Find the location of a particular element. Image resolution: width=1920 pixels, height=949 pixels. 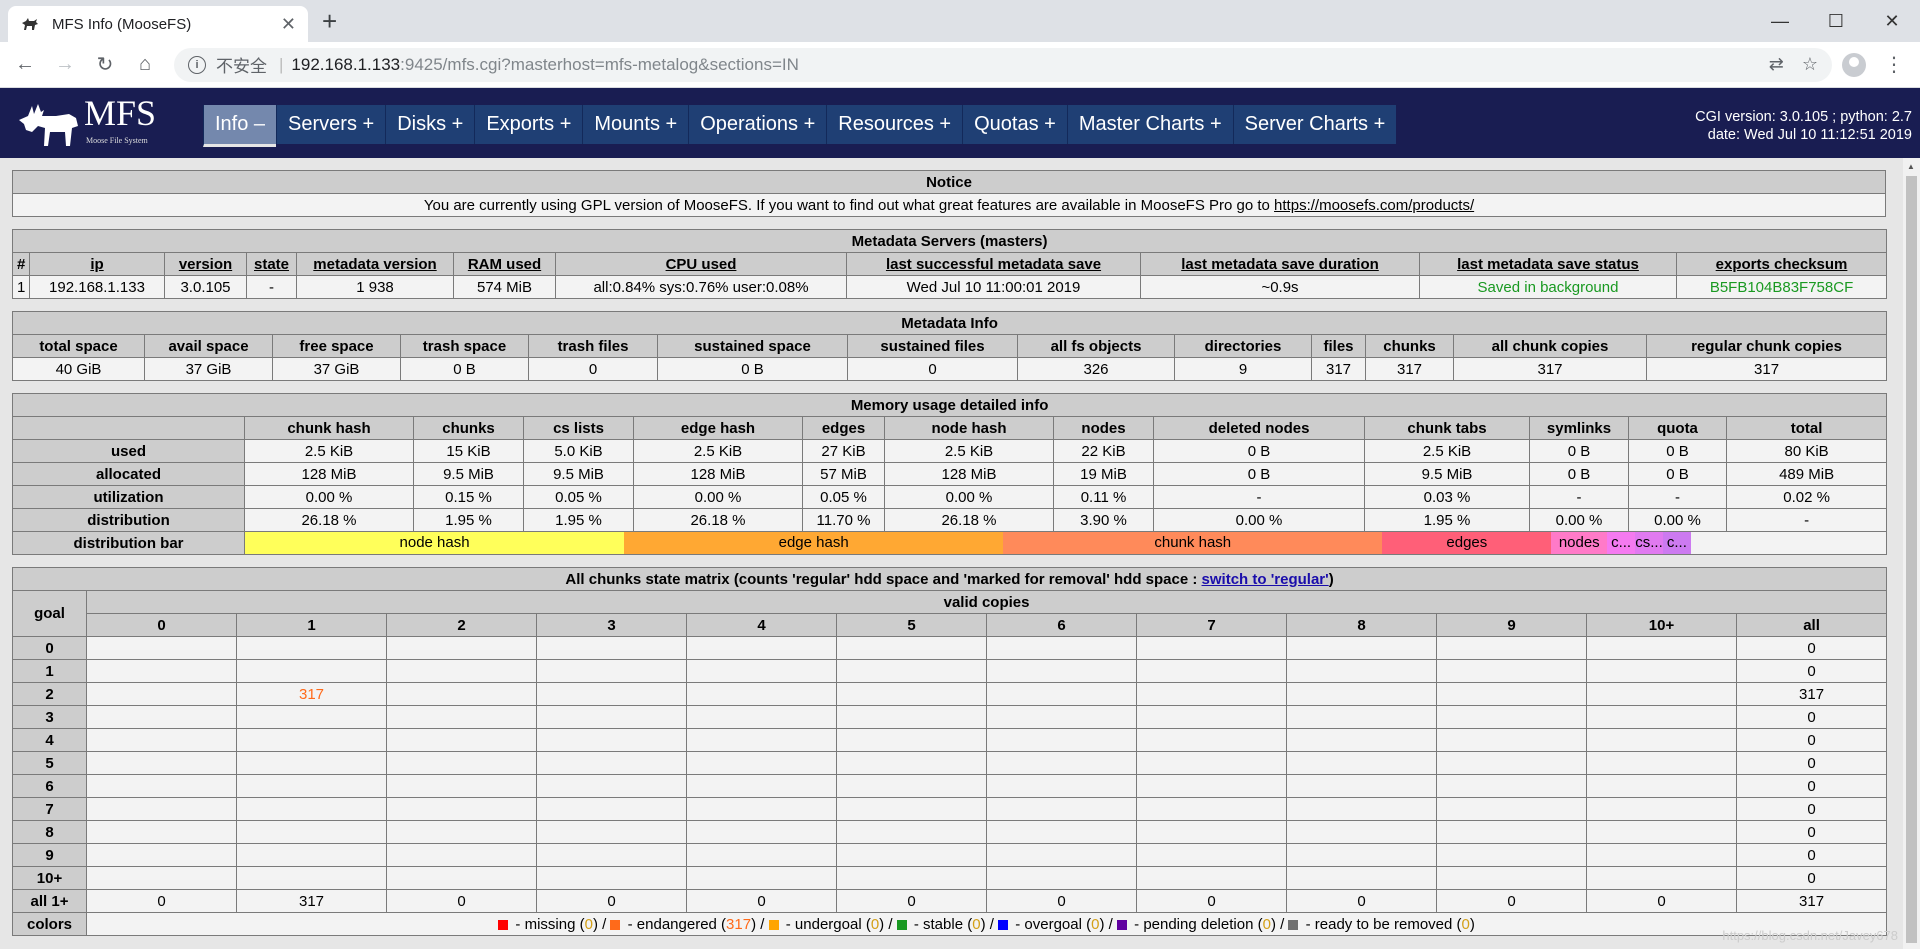

masters-col-header: version is located at coordinates (205, 264).